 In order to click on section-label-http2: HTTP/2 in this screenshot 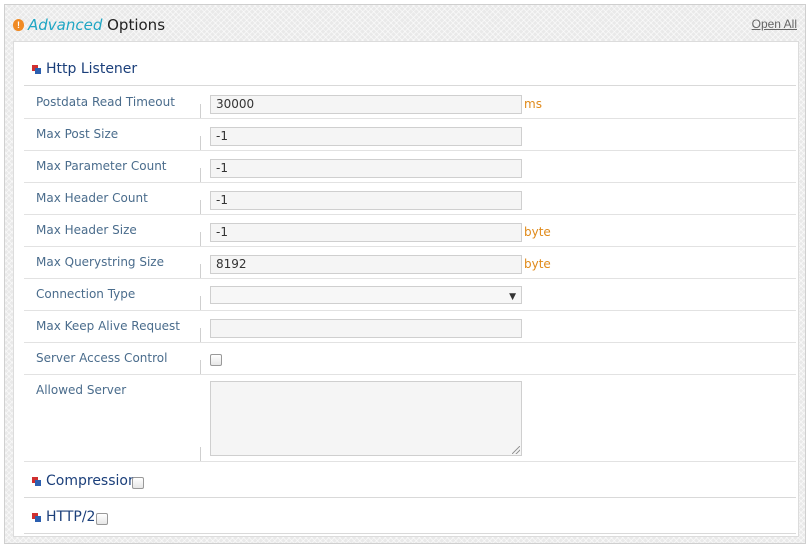, I will do `click(71, 517)`.